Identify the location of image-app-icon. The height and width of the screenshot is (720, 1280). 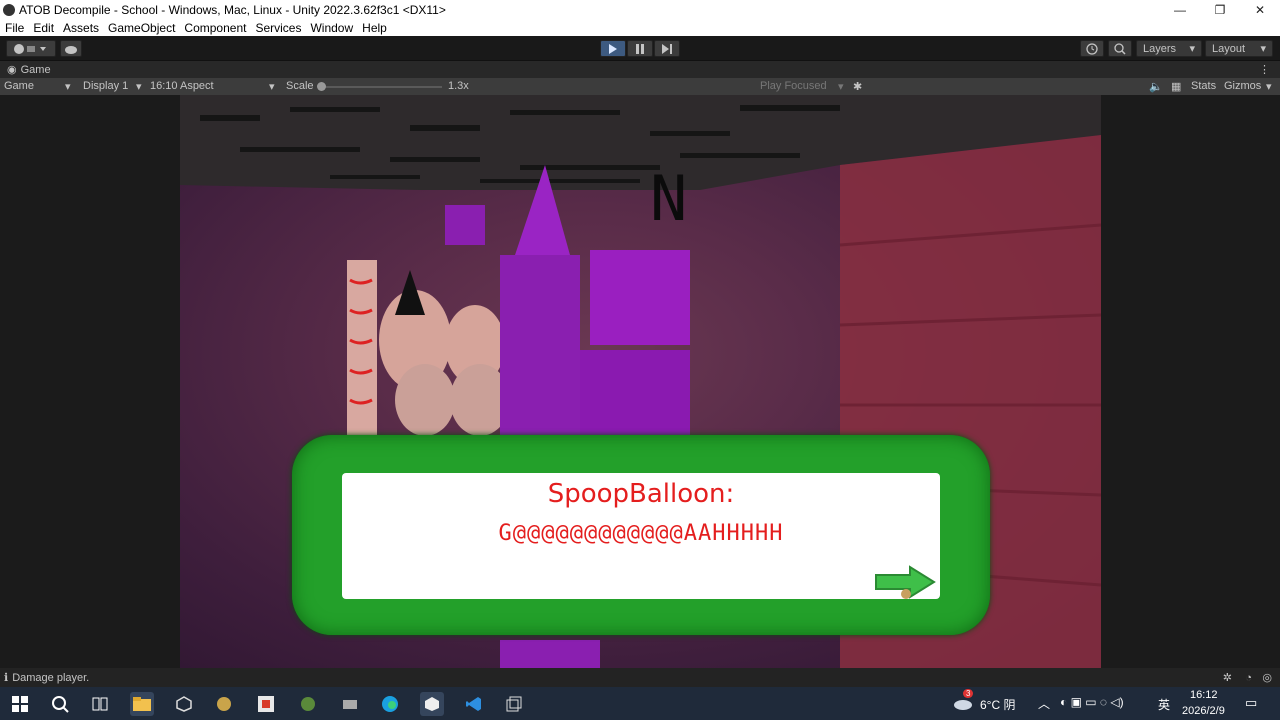
(266, 704).